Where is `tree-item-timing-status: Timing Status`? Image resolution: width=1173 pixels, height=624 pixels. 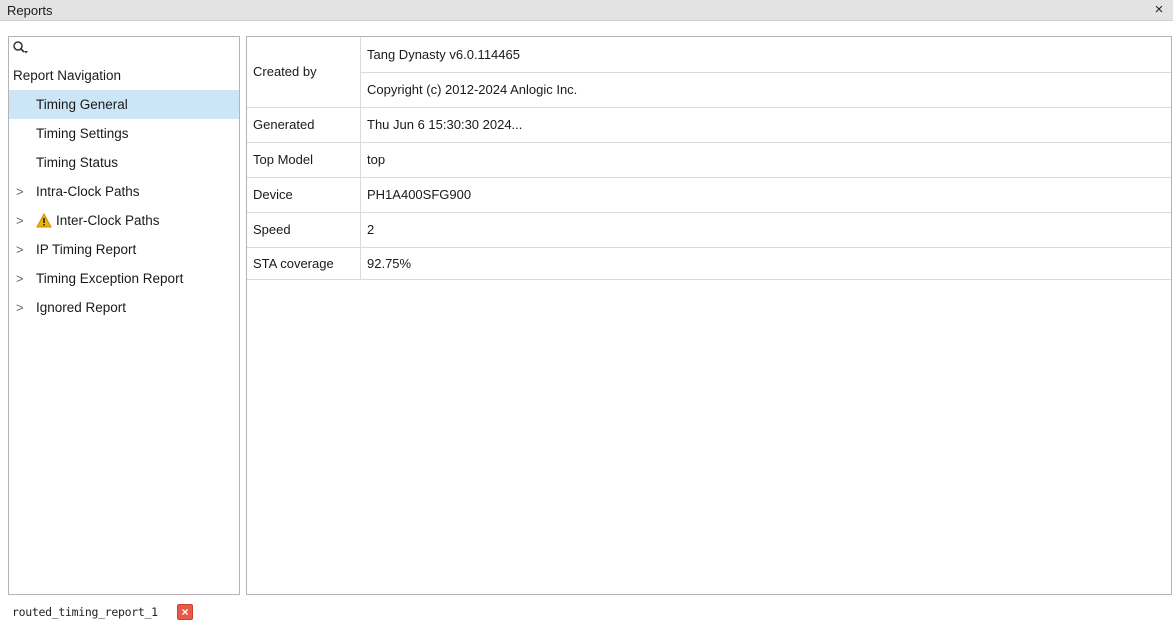 tree-item-timing-status: Timing Status is located at coordinates (124, 162).